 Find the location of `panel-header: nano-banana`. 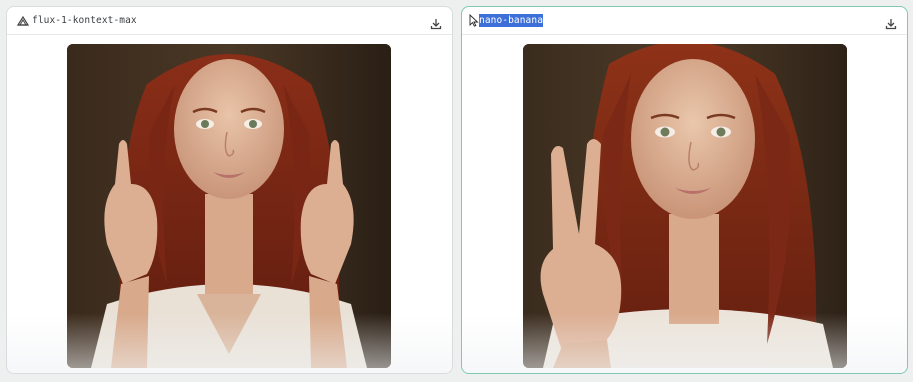

panel-header: nano-banana is located at coordinates (684, 21).